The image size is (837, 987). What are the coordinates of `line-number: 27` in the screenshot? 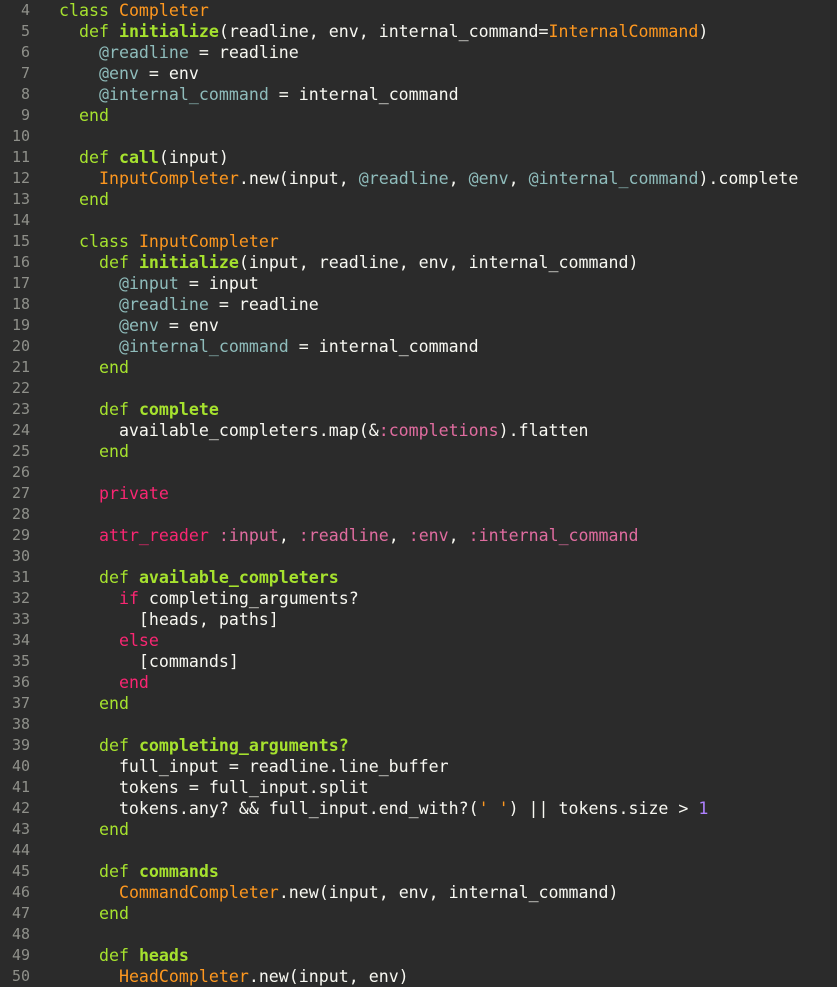 It's located at (20, 493).